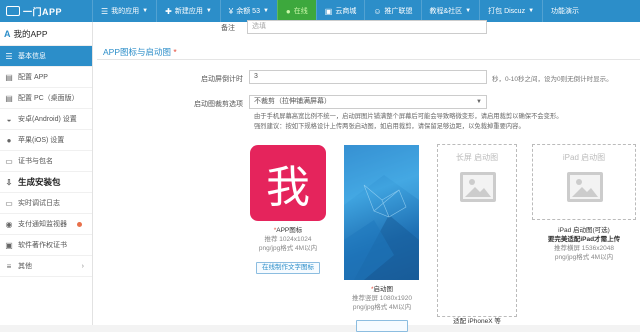 The image size is (640, 332). I want to click on sidebar-item-basic-info: ☰ 基本信息, so click(46, 56).